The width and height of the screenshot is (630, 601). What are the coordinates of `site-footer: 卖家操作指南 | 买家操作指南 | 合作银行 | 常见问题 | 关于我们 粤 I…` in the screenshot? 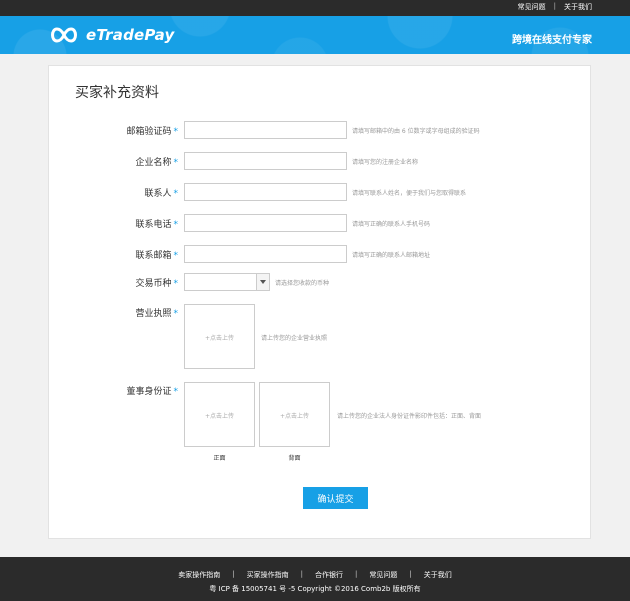 It's located at (315, 579).